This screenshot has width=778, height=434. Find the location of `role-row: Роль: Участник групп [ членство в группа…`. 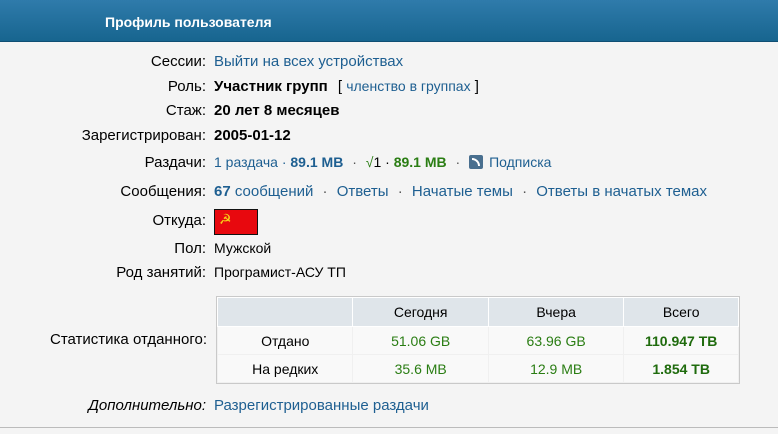

role-row: Роль: Участник групп [ членство в группа… is located at coordinates (389, 89).